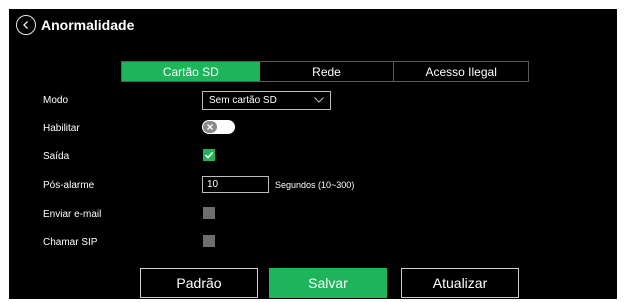  Describe the element at coordinates (56, 156) in the screenshot. I see `output-label: Saída` at that location.